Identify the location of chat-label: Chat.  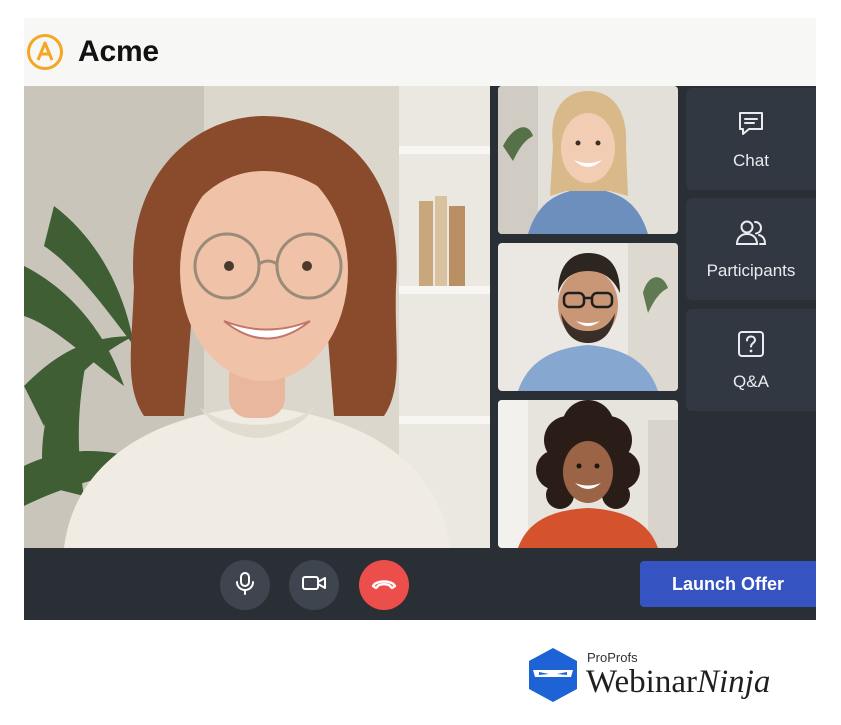
(751, 160).